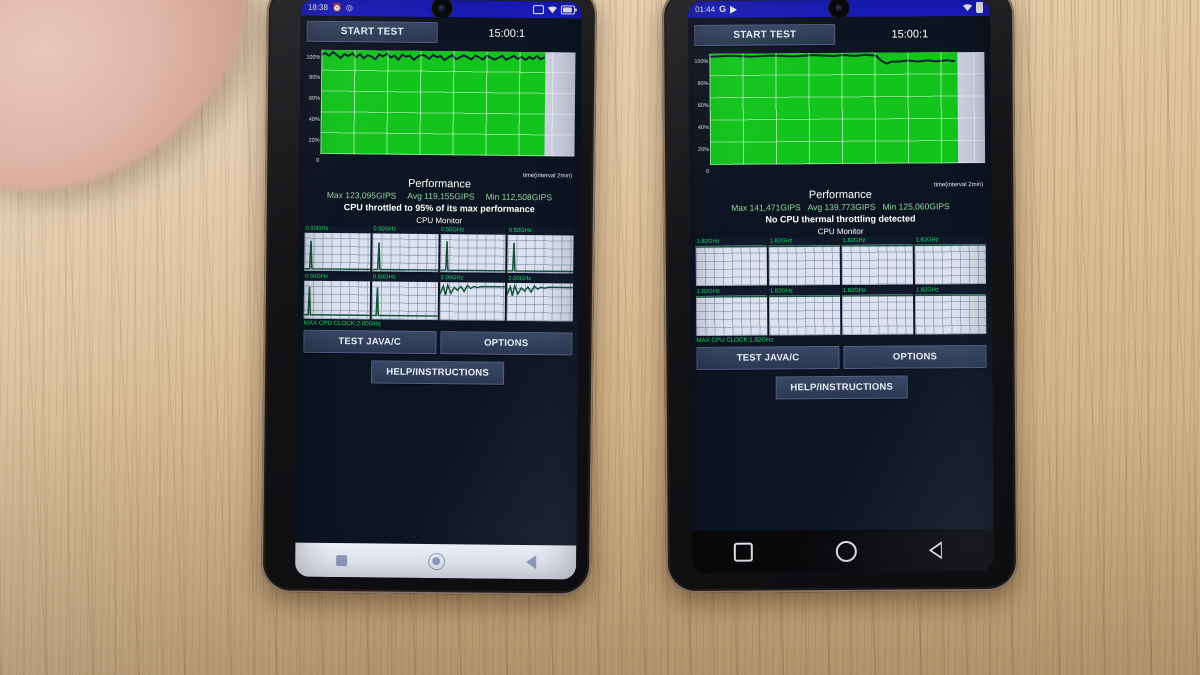 Image resolution: width=1200 pixels, height=675 pixels. Describe the element at coordinates (840, 195) in the screenshot. I see `performance-heading: Performance` at that location.